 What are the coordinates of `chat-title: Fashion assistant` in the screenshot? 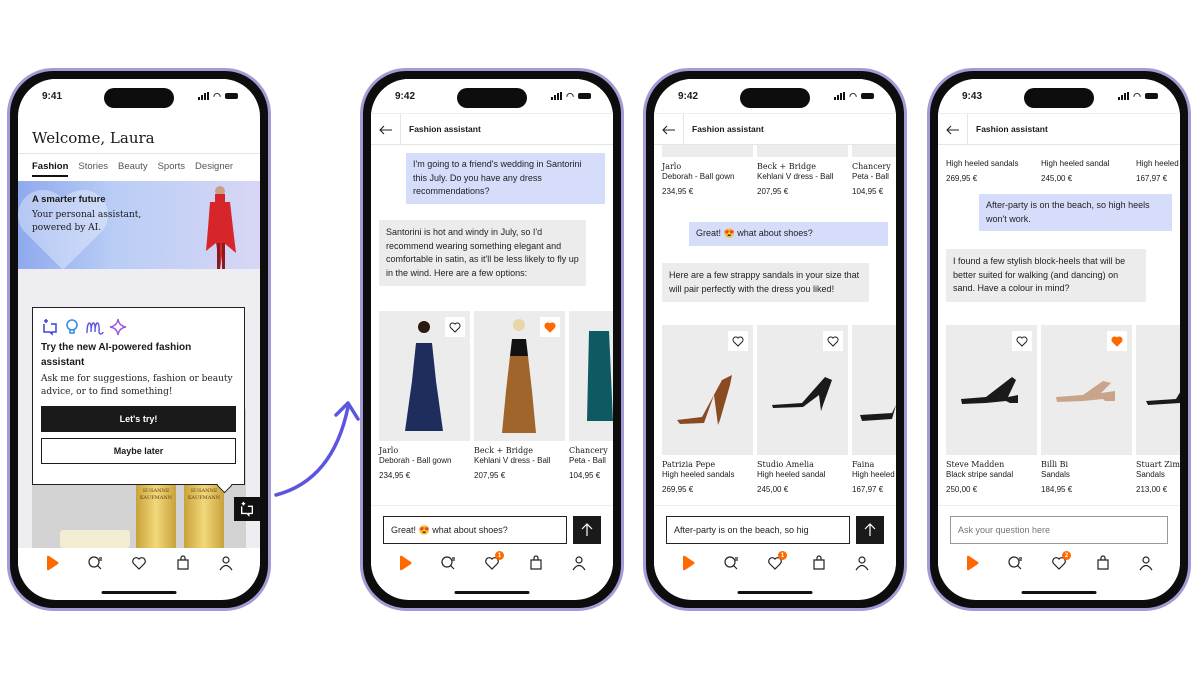 It's located at (1012, 129).